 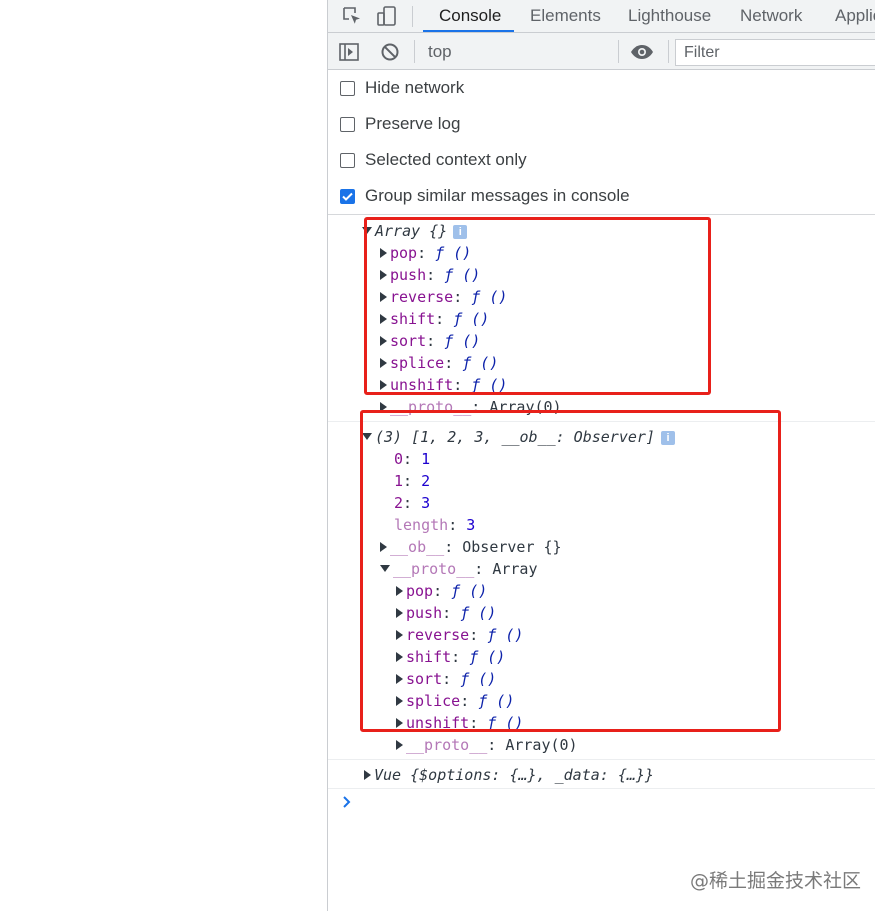 What do you see at coordinates (775, 52) in the screenshot?
I see `filter-input` at bounding box center [775, 52].